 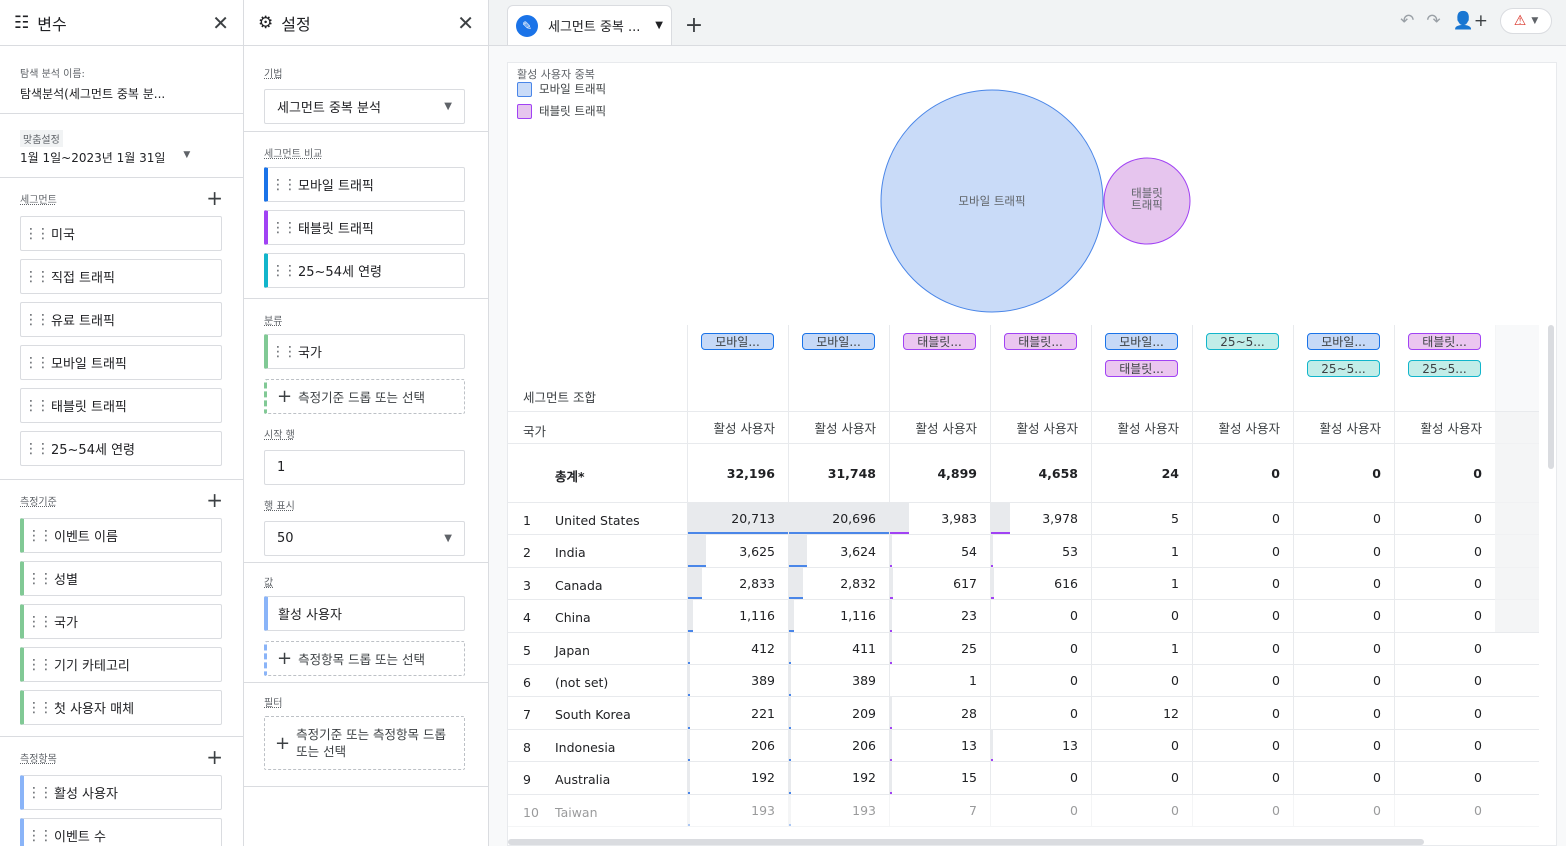 I want to click on segment-item: ⋮⋮ 유료 트래픽, so click(x=121, y=319).